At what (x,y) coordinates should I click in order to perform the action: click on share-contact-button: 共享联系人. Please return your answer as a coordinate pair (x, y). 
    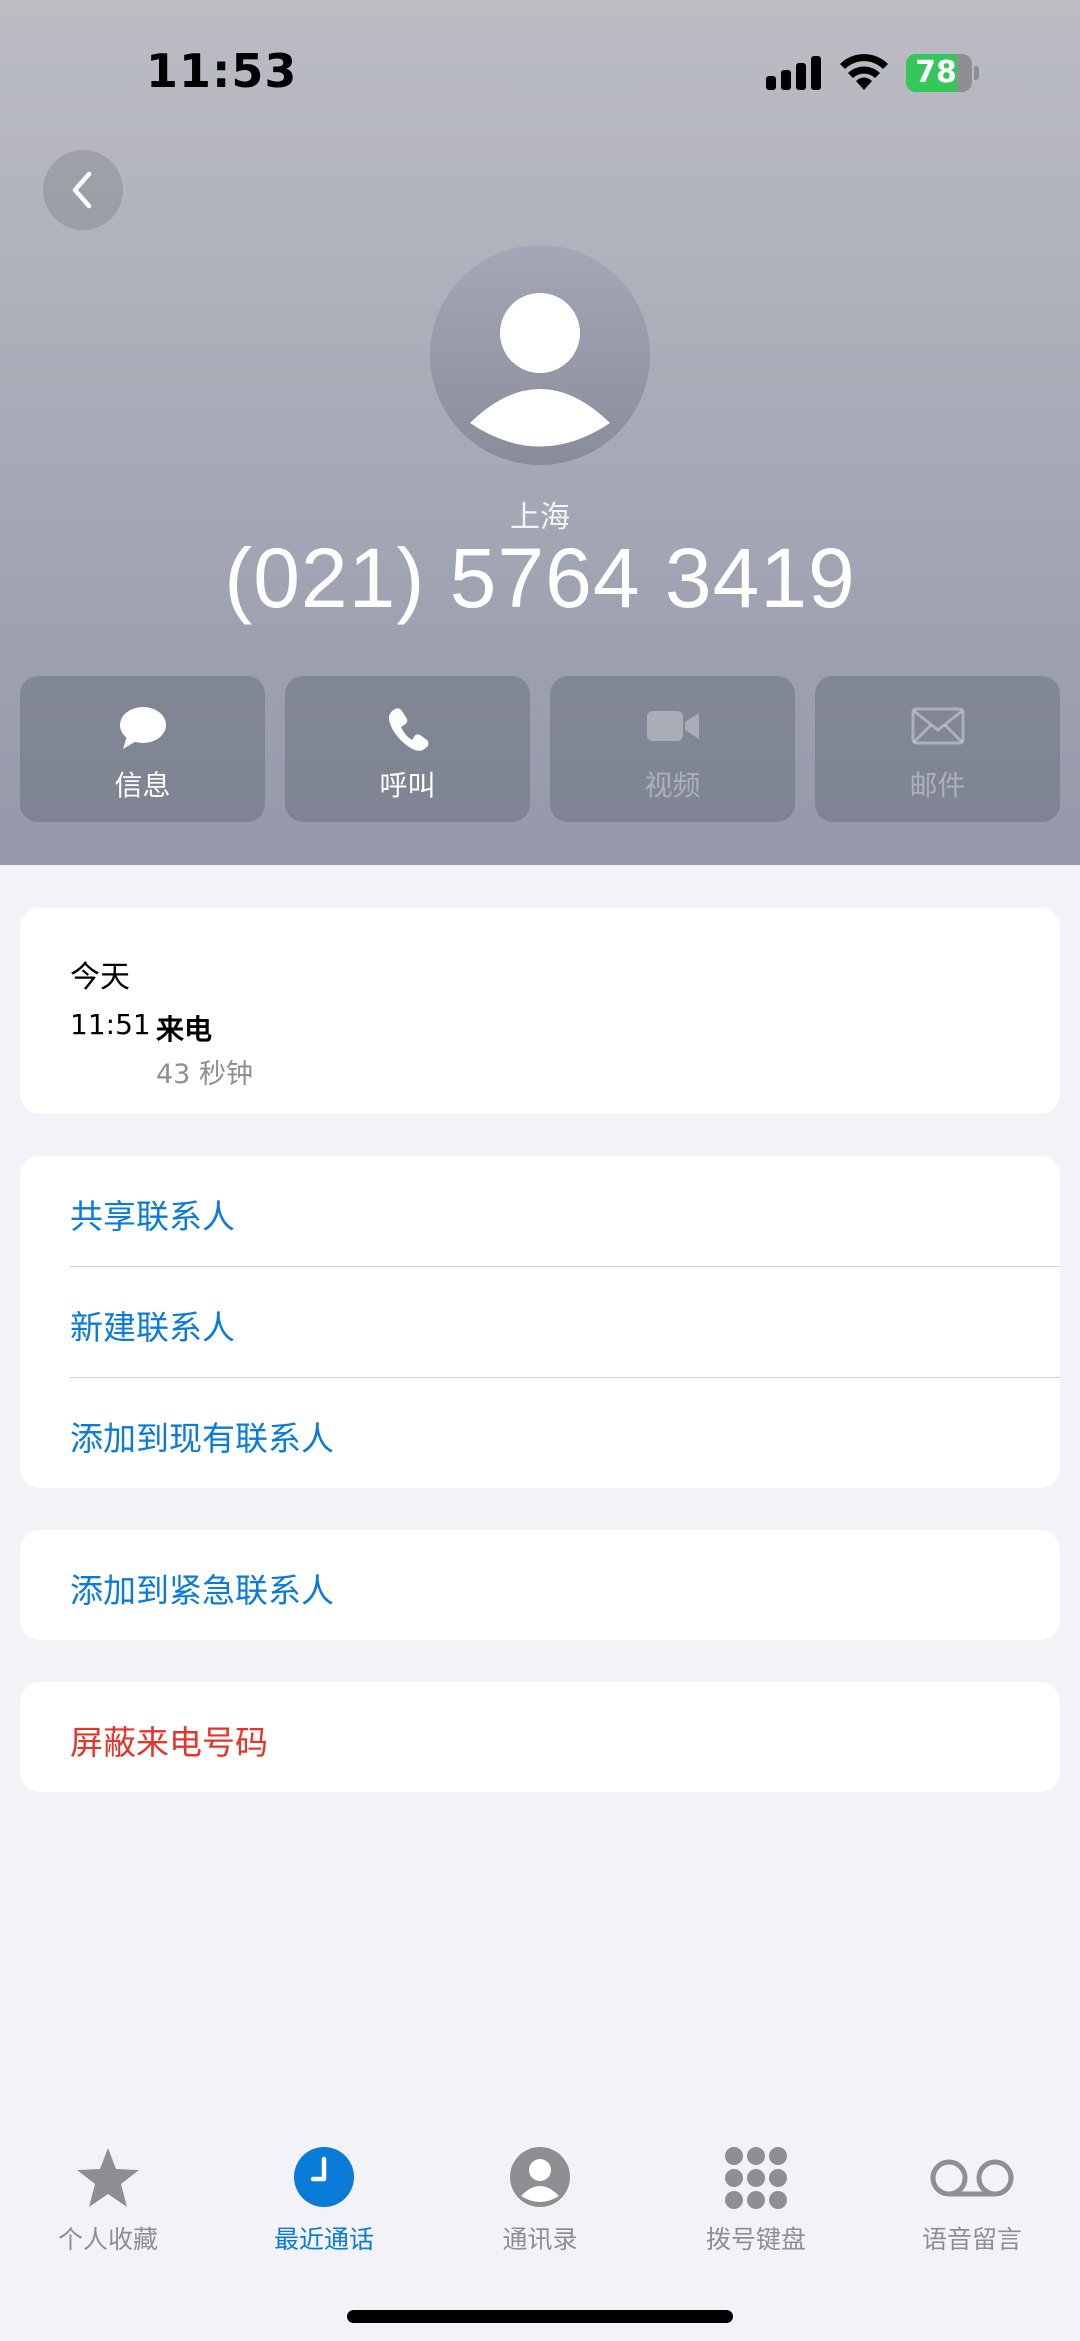
    Looking at the image, I should click on (540, 1211).